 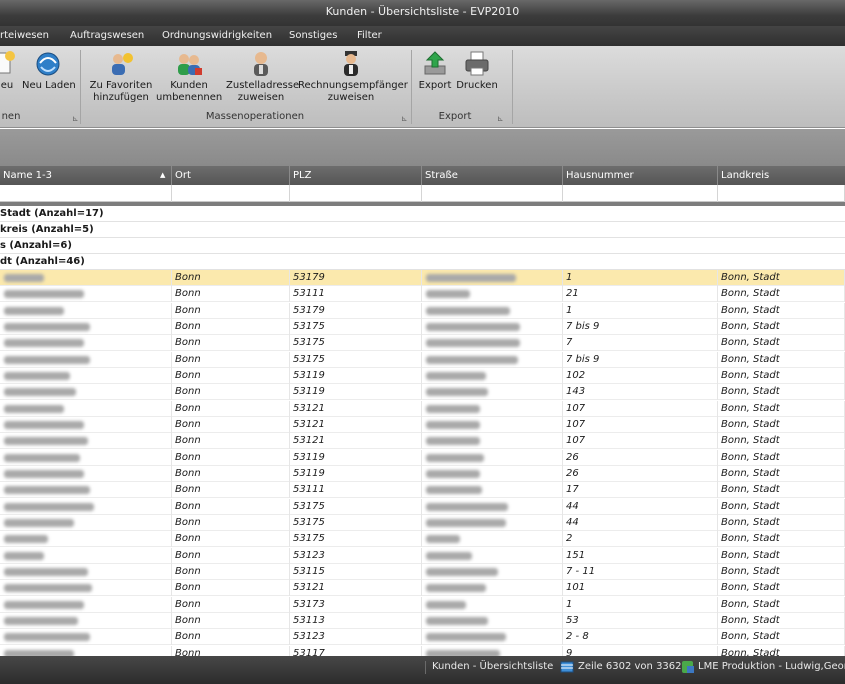 I want to click on table-row: Bonn 53123 151 Bonn, Stadt, so click(x=422, y=555).